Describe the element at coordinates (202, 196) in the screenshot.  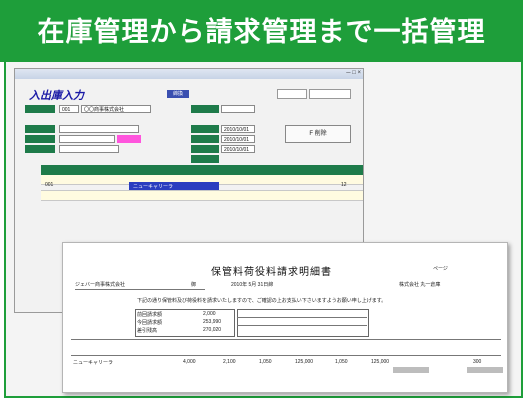
I see `grid-row` at that location.